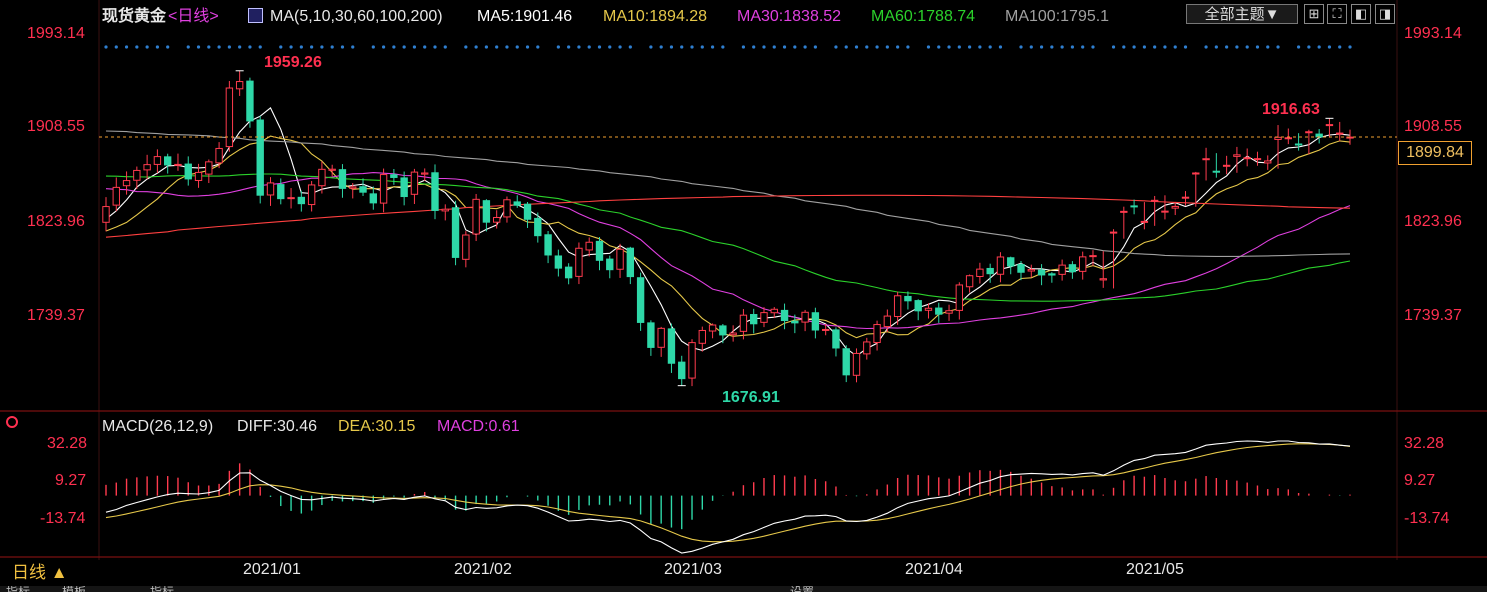 The height and width of the screenshot is (592, 1487). I want to click on price-tick-left: 1908.55, so click(56, 126).